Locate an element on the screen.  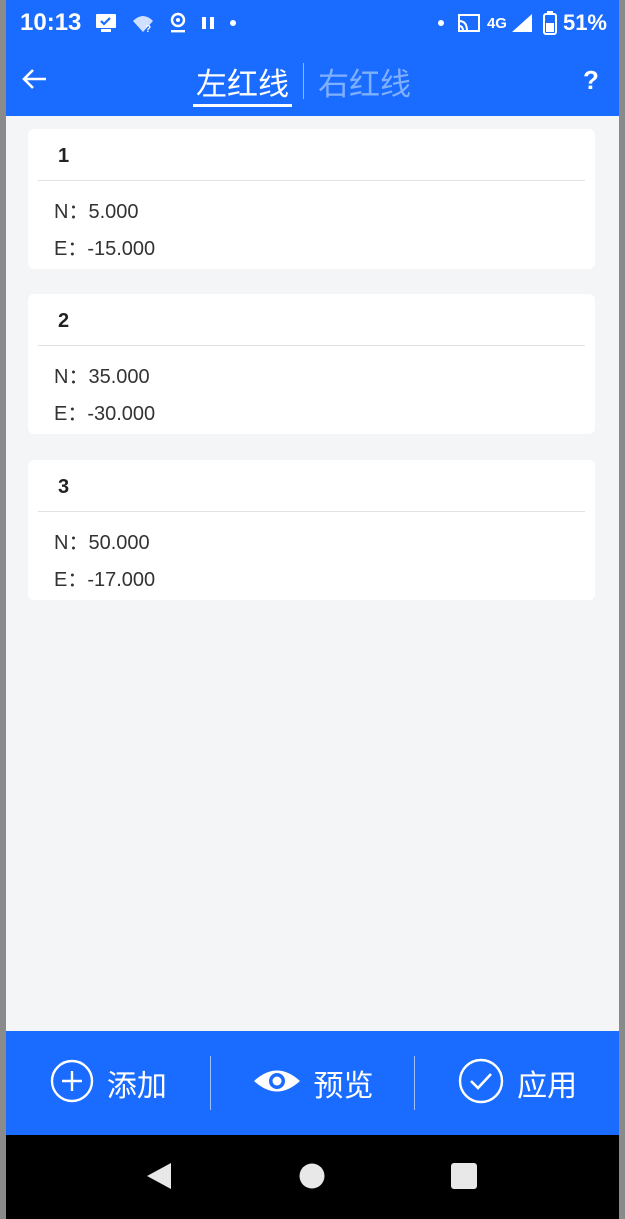
status-bar: 10:13 ? 4G 51% is located at coordinates (312, 23).